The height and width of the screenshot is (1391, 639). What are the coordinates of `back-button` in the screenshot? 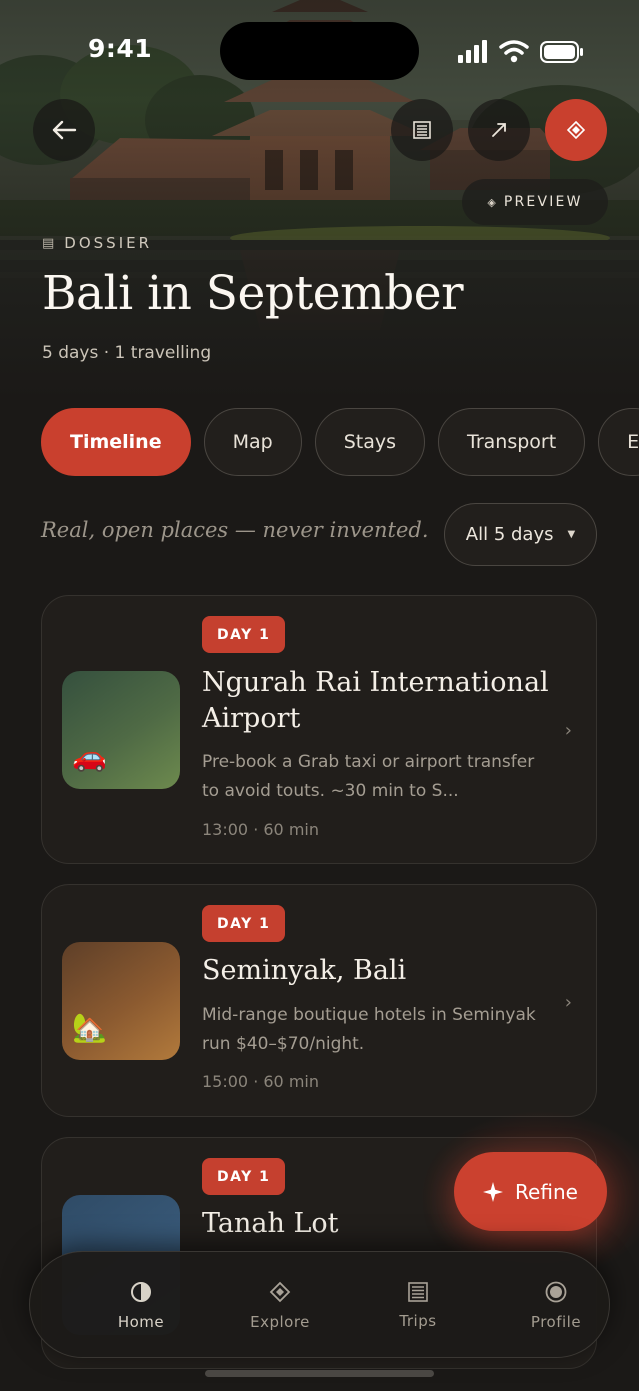 It's located at (64, 130).